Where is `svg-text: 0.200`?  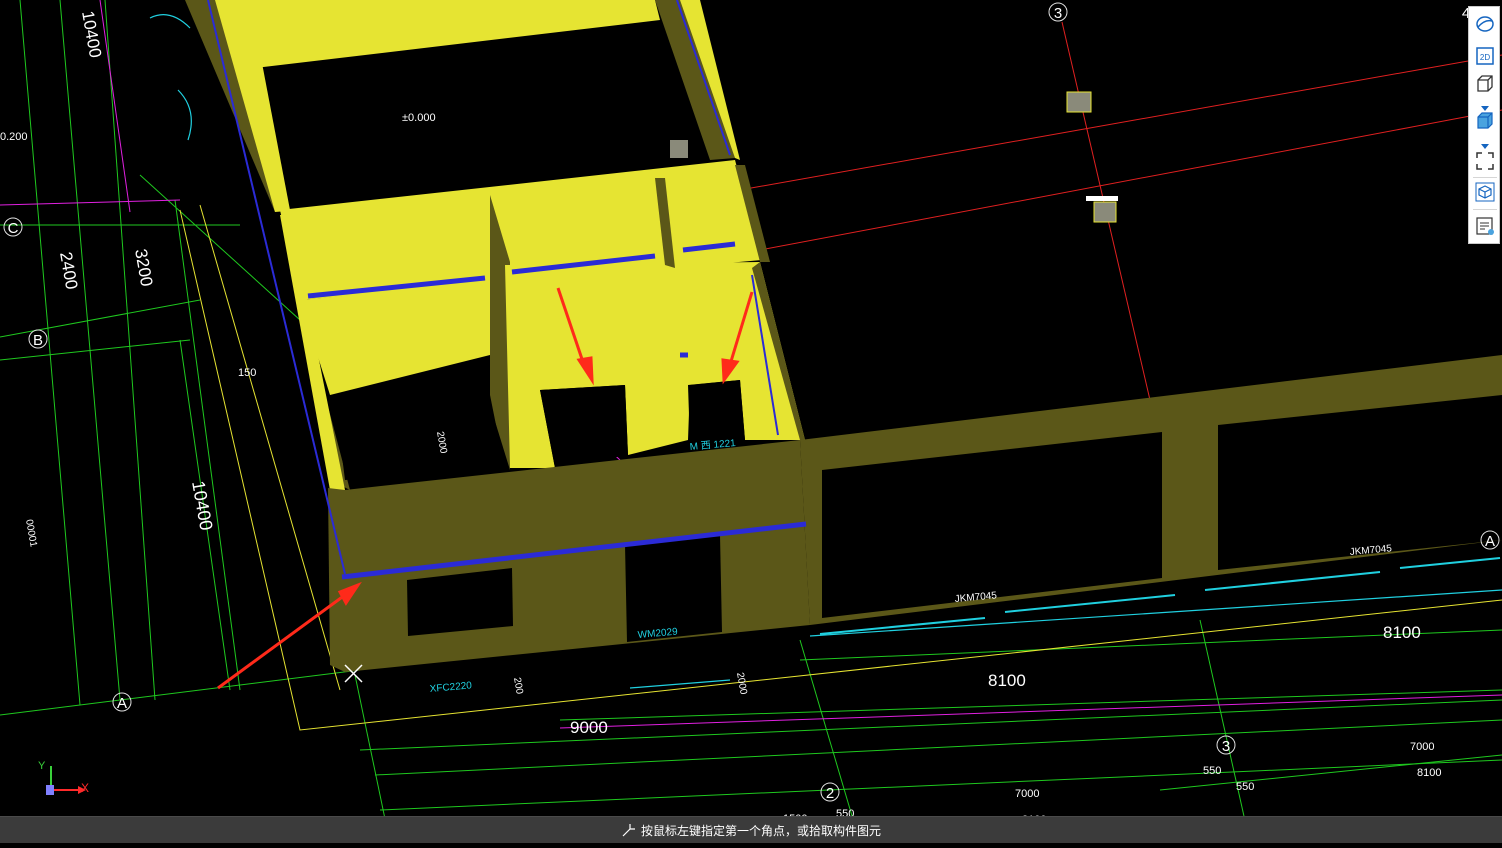
svg-text: 0.200 is located at coordinates (14, 137).